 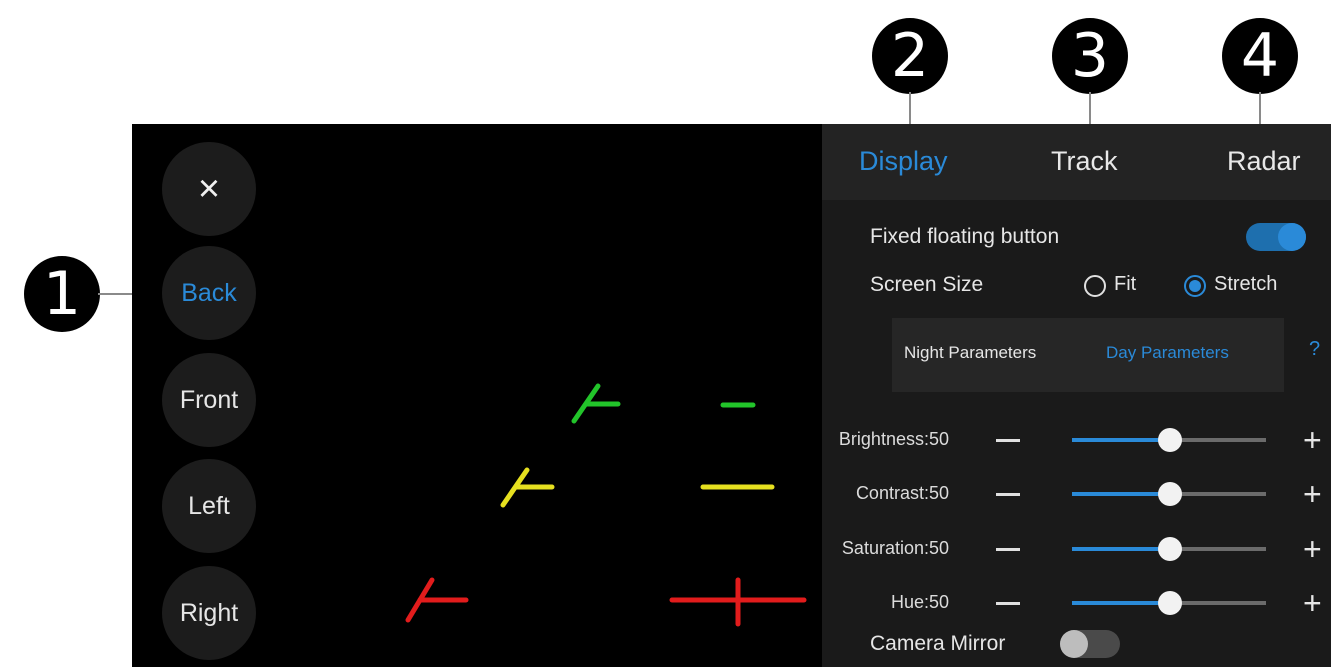 What do you see at coordinates (1170, 549) in the screenshot?
I see `saturation-thumb` at bounding box center [1170, 549].